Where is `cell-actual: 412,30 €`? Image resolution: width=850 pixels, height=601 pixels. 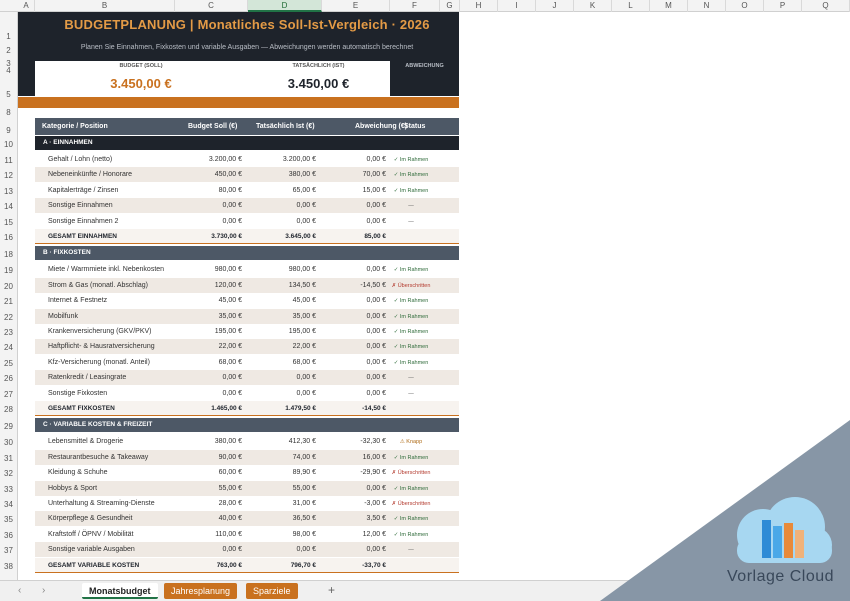 cell-actual: 412,30 € is located at coordinates (302, 441).